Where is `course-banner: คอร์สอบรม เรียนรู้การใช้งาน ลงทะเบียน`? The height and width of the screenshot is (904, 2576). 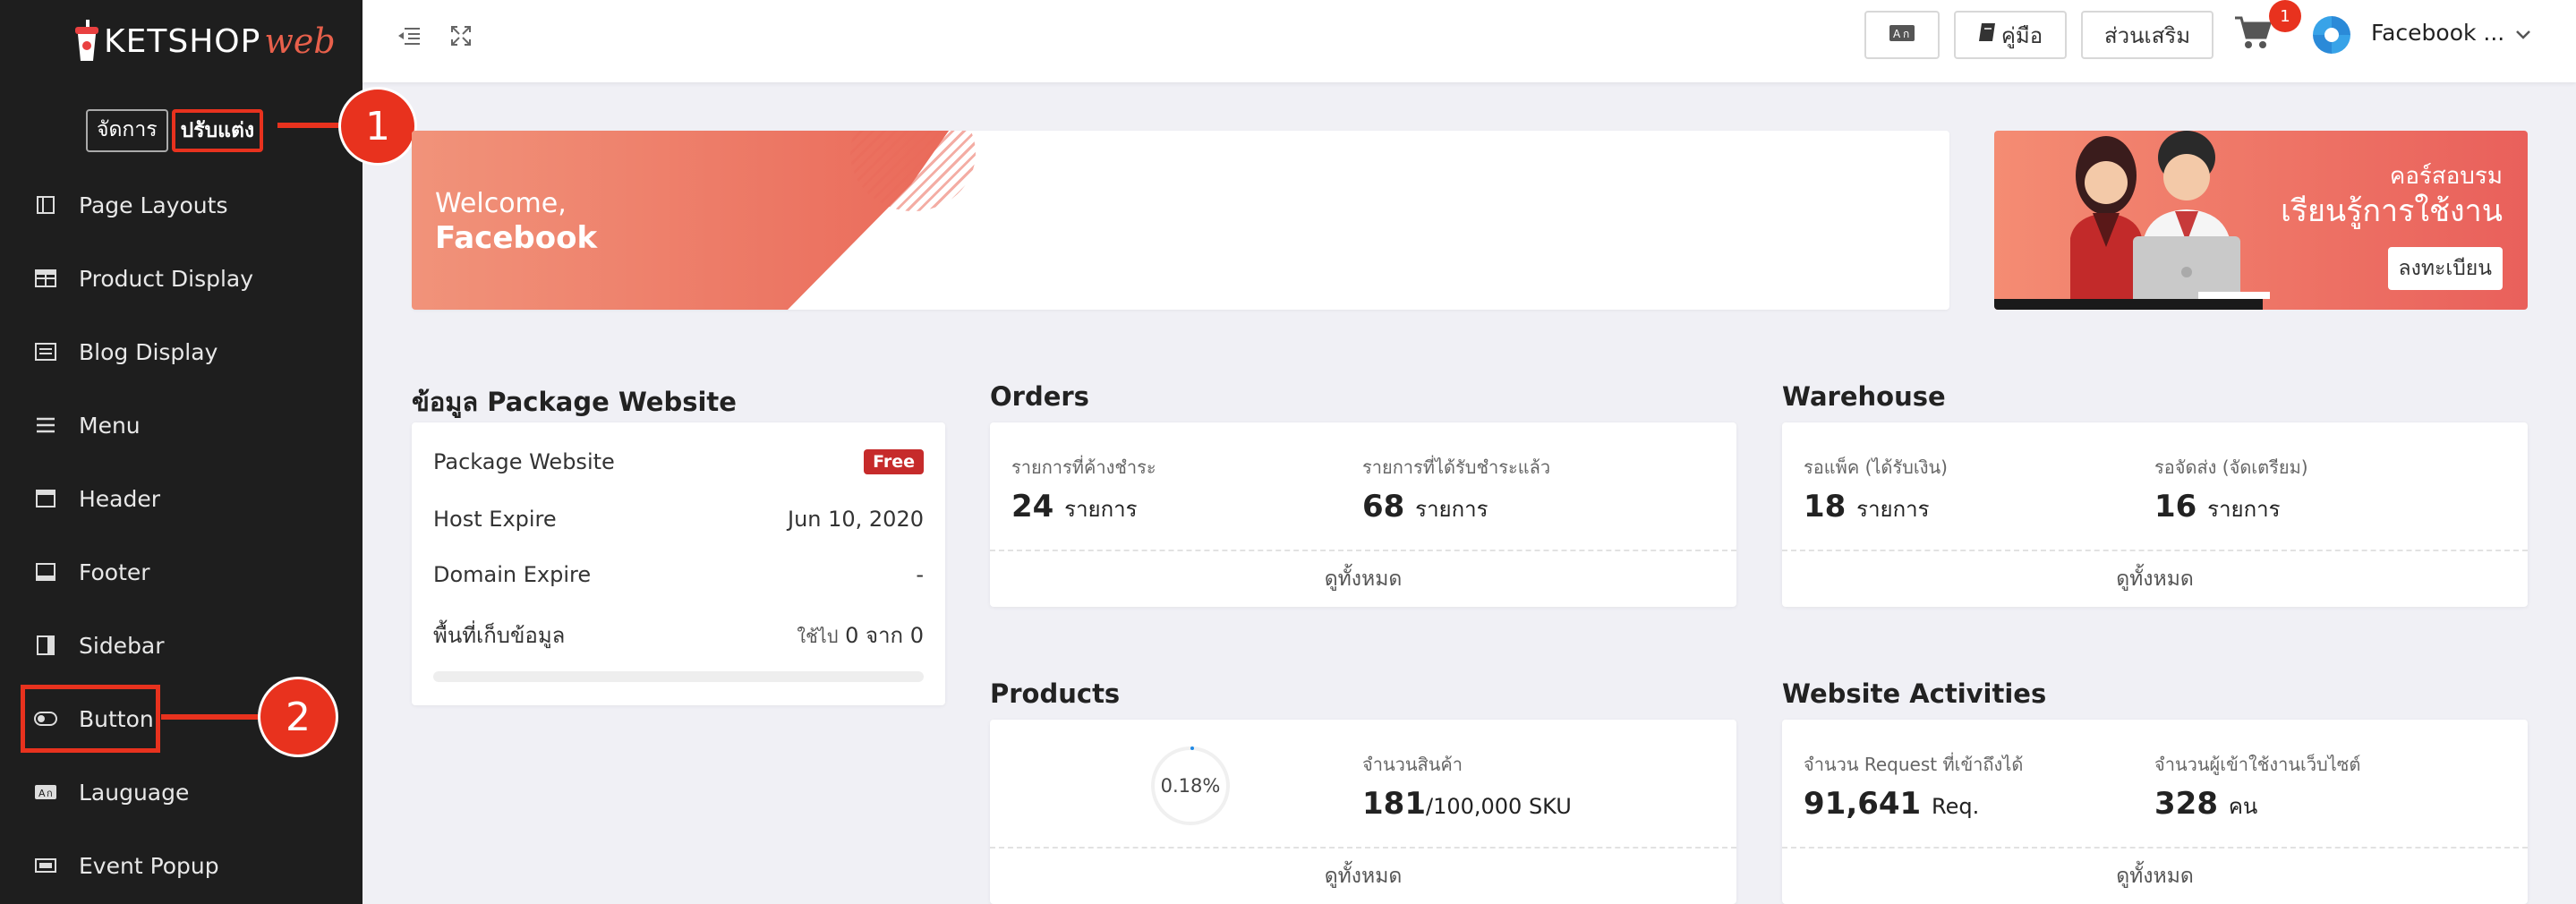 course-banner: คอร์สอบรม เรียนรู้การใช้งาน ลงทะเบียน is located at coordinates (2261, 220).